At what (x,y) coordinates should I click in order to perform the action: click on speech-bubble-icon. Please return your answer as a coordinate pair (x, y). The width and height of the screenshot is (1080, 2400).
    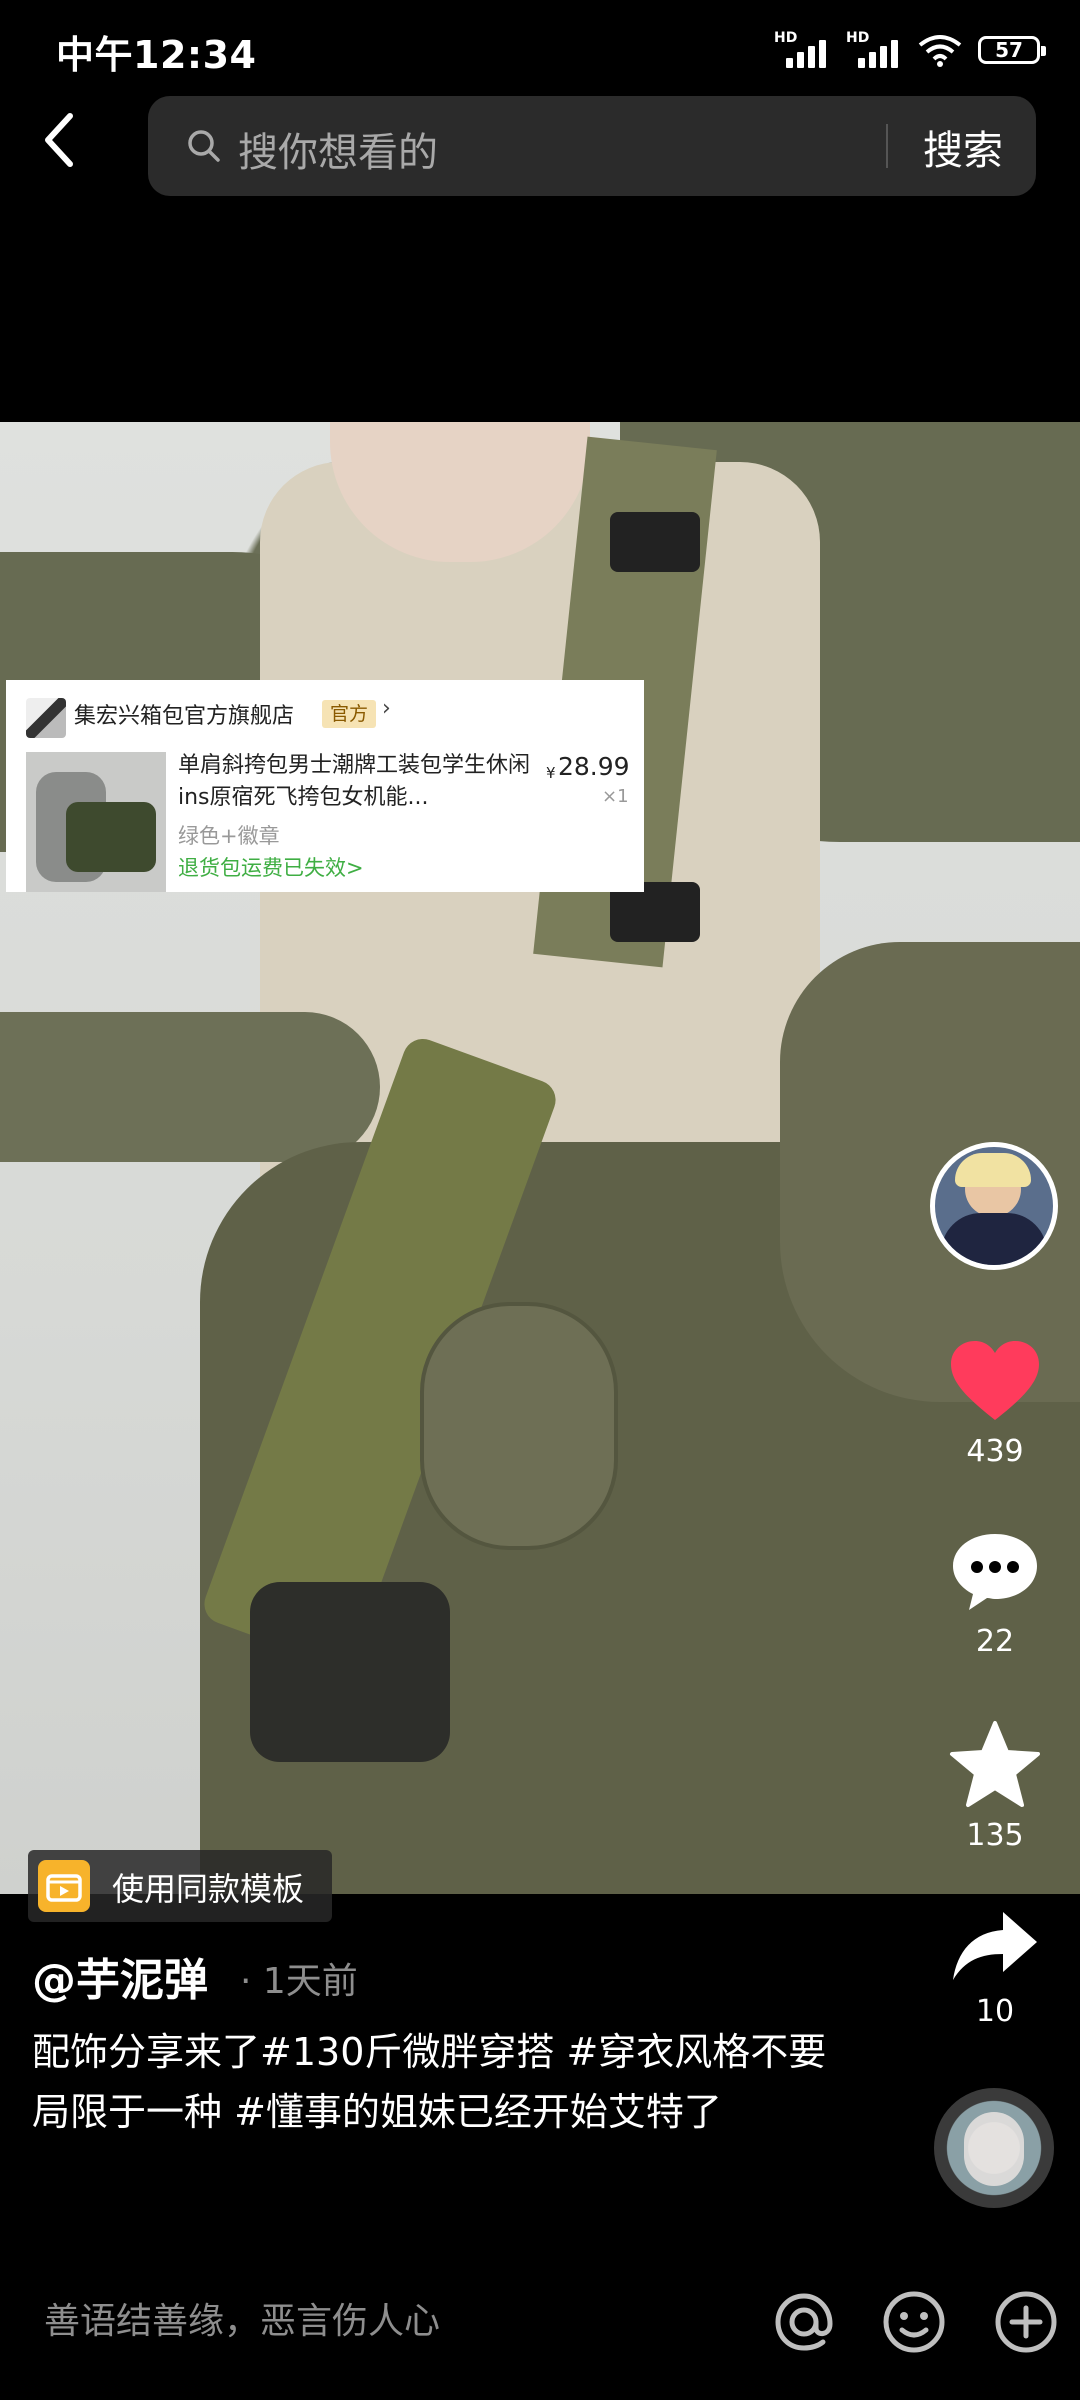
    Looking at the image, I should click on (995, 1572).